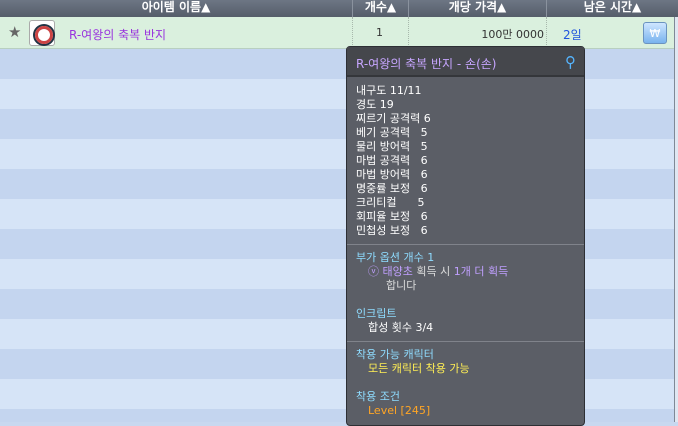 The height and width of the screenshot is (426, 678). What do you see at coordinates (401, 327) in the screenshot?
I see `inscript-value: 합성 횟수 3/4` at bounding box center [401, 327].